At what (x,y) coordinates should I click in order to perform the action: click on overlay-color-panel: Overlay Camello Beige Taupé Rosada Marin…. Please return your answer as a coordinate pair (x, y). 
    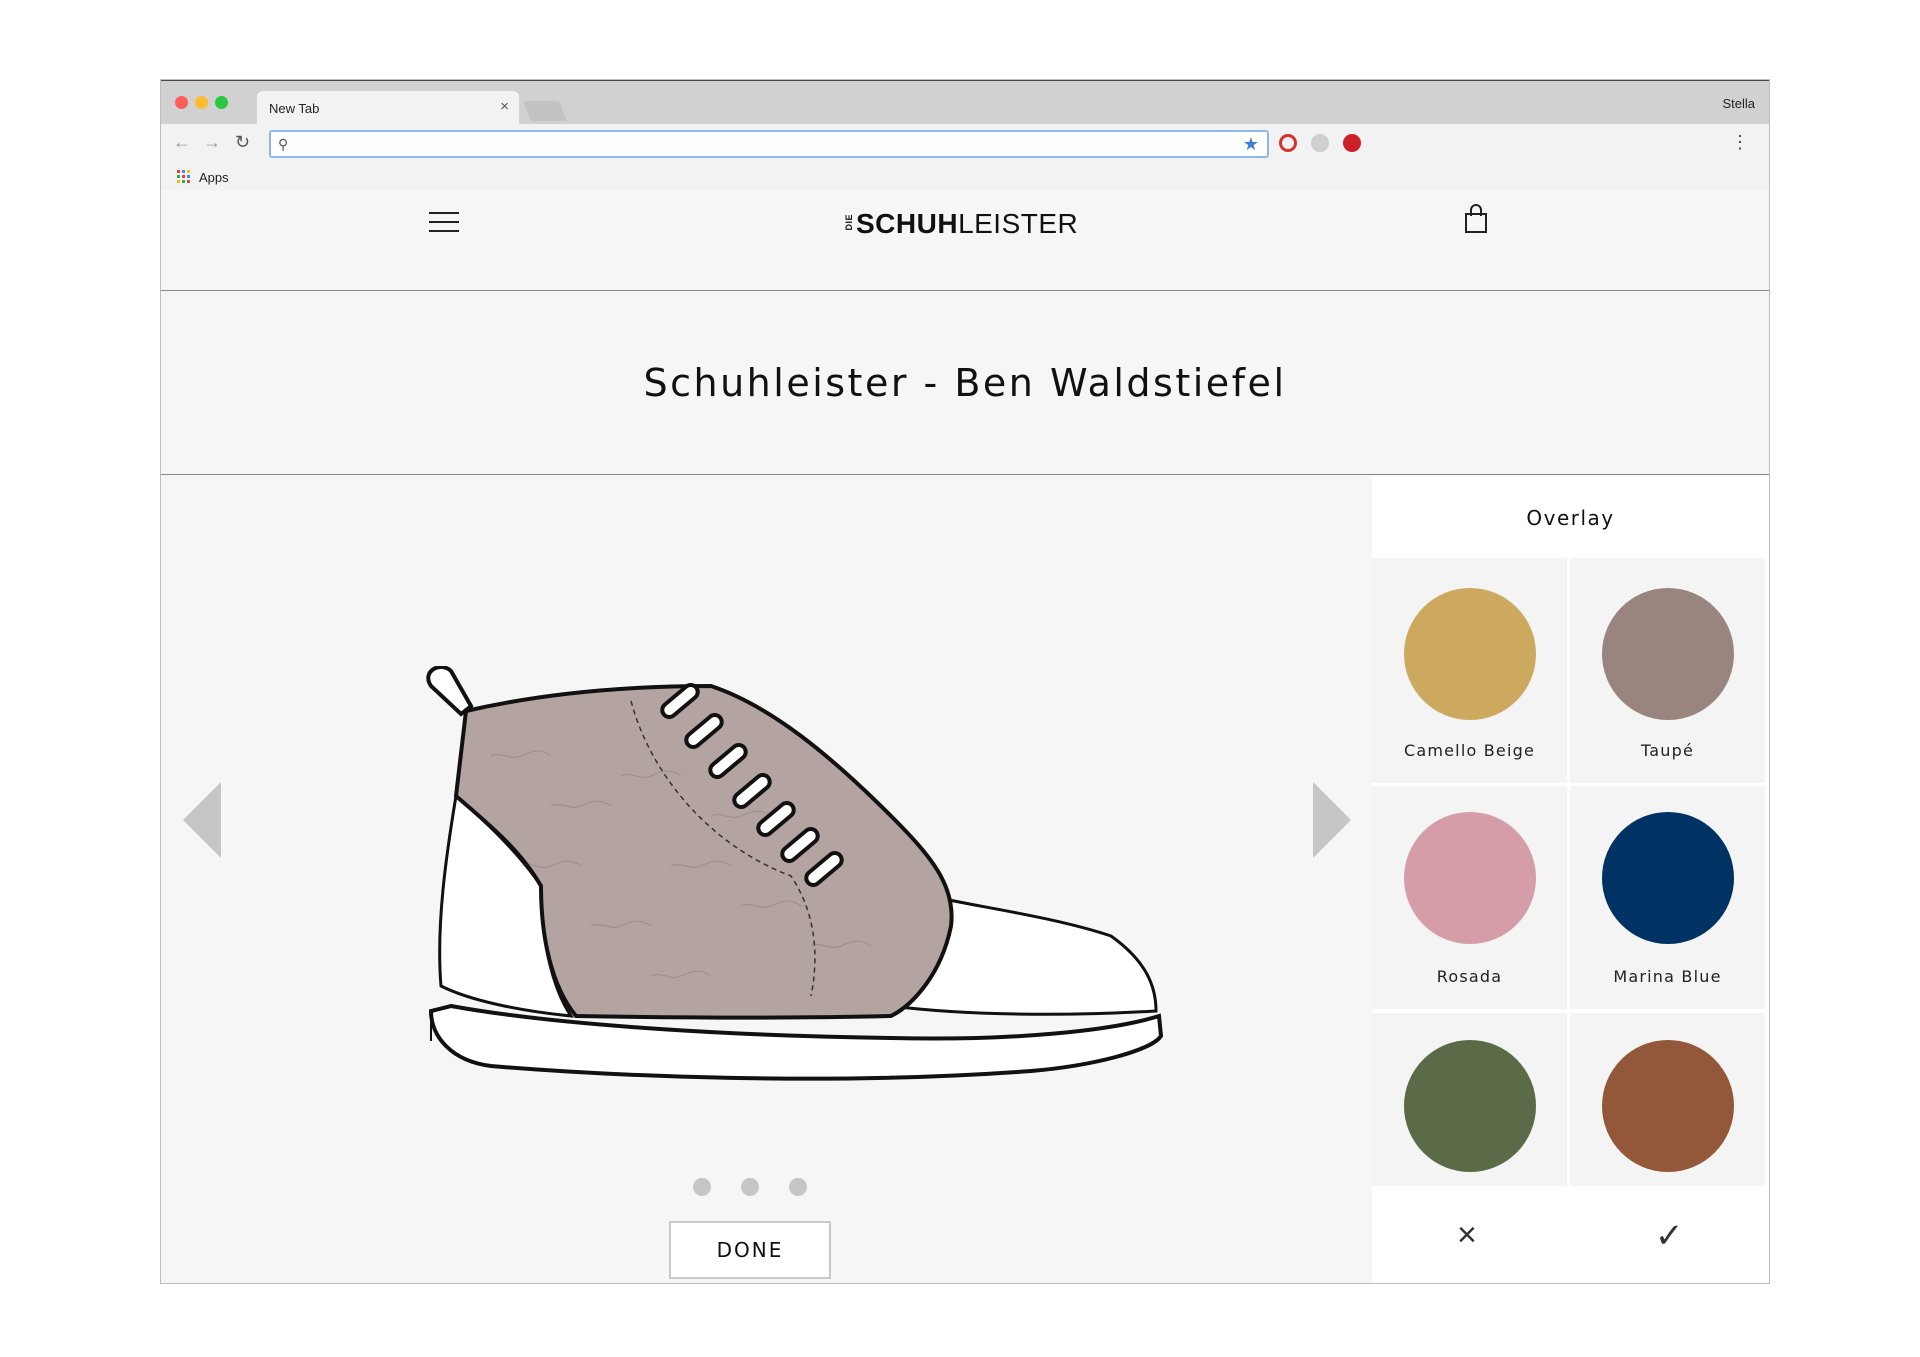
    Looking at the image, I should click on (1570, 879).